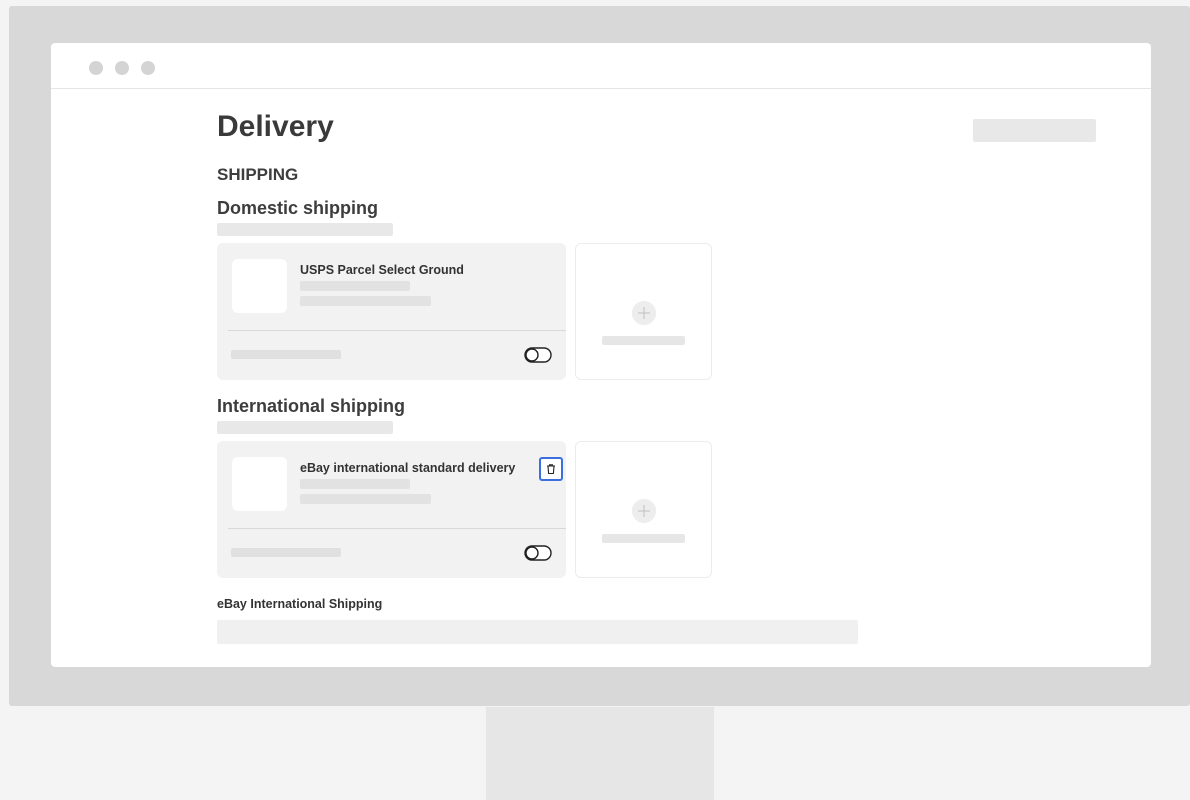  What do you see at coordinates (391, 311) in the screenshot?
I see `domestic-service-card: USPS Parcel Select Ground` at bounding box center [391, 311].